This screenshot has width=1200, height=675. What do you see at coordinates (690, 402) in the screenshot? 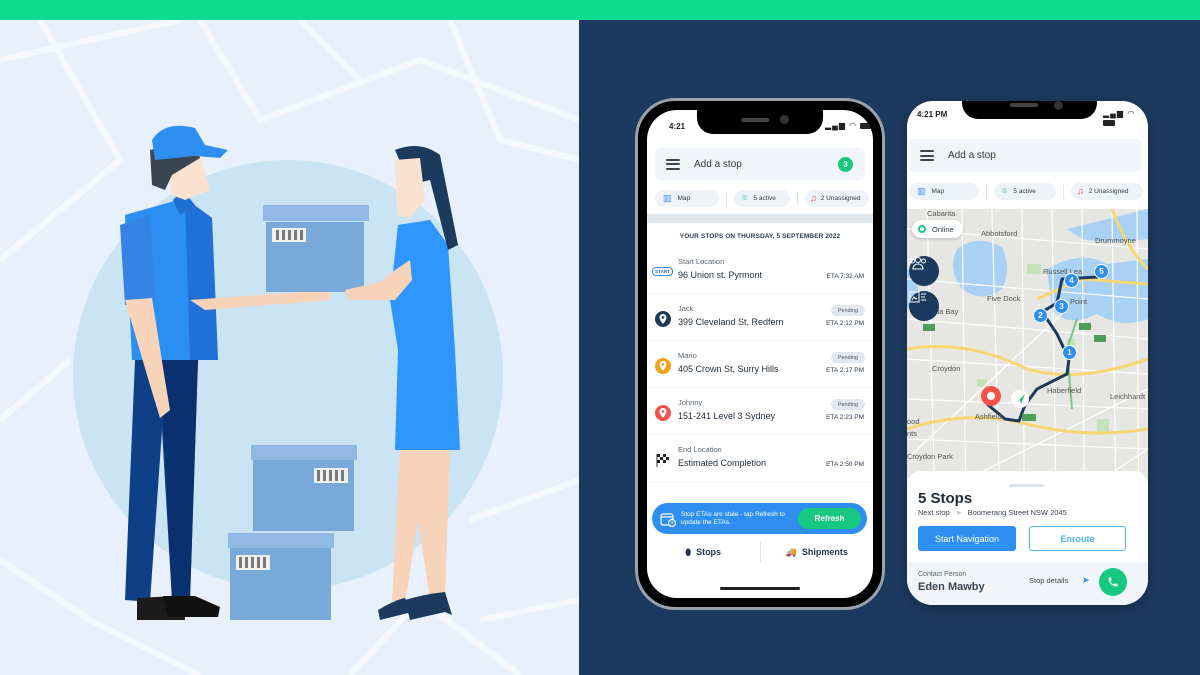
I see `stop-name: Johnny` at bounding box center [690, 402].